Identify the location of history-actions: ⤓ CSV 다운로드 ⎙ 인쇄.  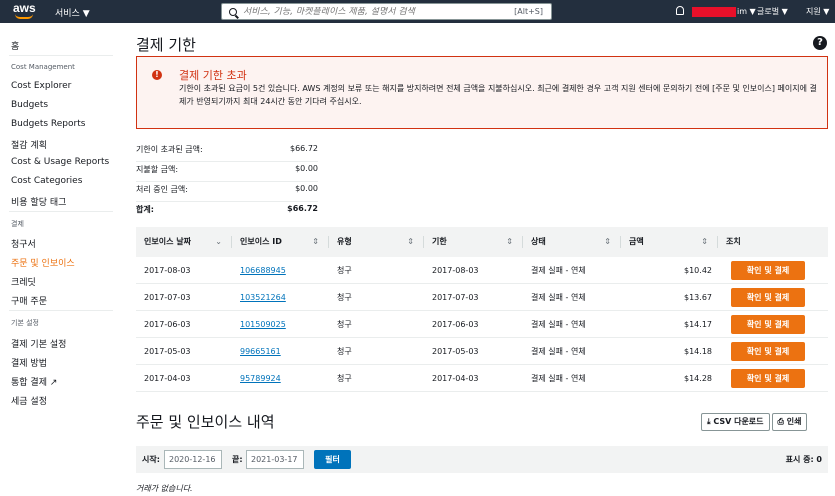
(754, 422).